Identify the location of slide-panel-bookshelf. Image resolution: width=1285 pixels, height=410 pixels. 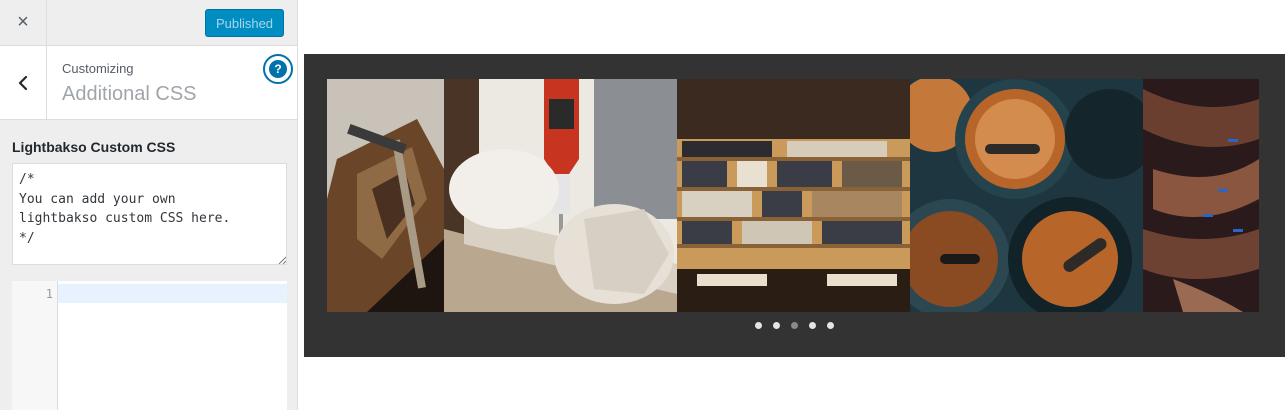
(793, 195).